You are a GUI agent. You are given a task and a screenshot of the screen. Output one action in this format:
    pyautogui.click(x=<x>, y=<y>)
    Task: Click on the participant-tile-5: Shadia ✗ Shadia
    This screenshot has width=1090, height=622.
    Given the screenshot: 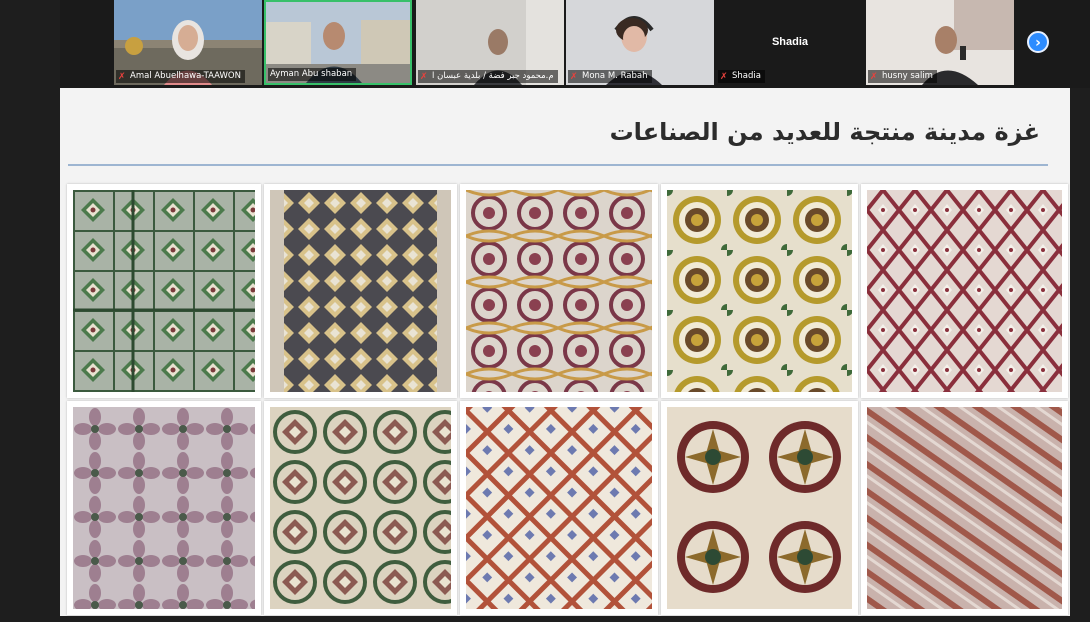 What is the action you would take?
    pyautogui.click(x=790, y=42)
    